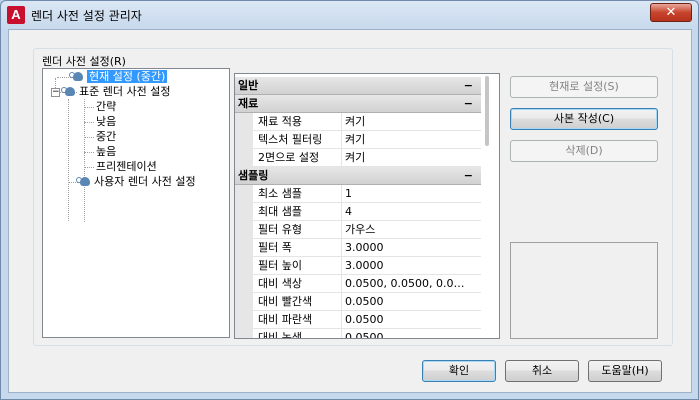 The height and width of the screenshot is (400, 699). Describe the element at coordinates (145, 181) in the screenshot. I see `tree-item-label: 사용자 렌더 사전 설정` at that location.